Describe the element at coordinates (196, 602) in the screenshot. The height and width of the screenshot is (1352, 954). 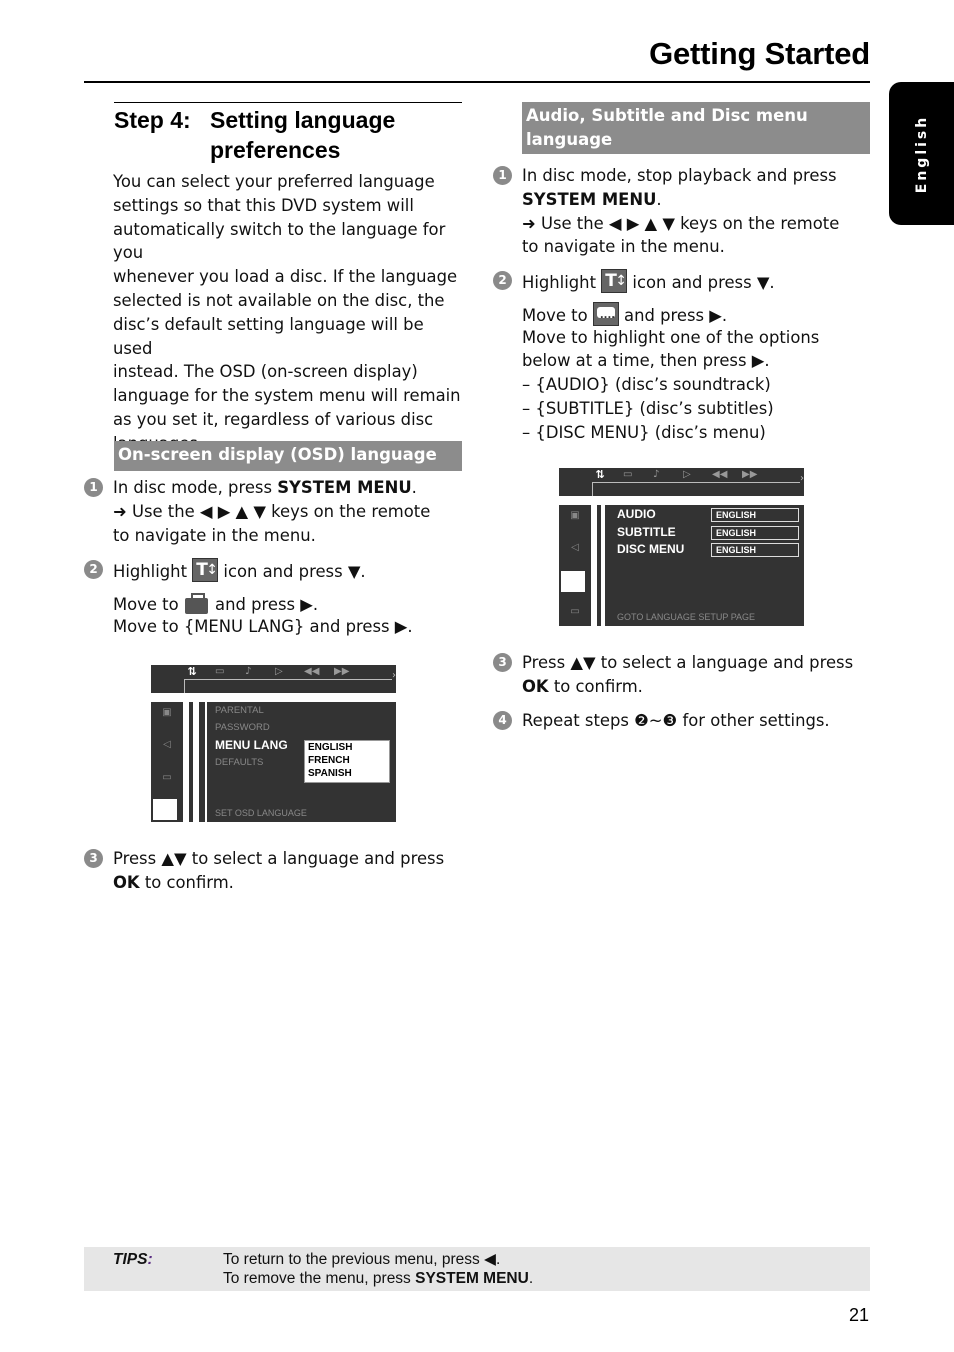
I see `general-setup-bag-icon` at that location.